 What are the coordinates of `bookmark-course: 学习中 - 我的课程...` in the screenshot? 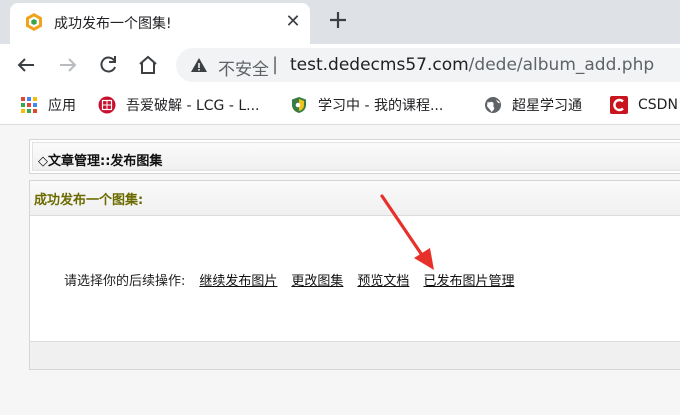 It's located at (366, 105).